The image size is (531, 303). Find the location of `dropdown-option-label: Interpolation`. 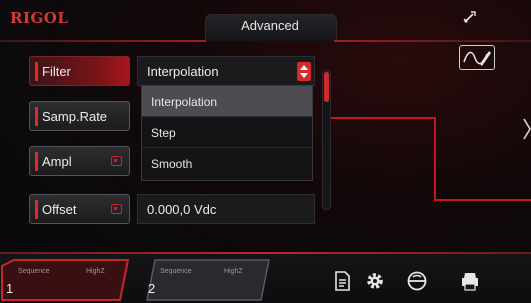

dropdown-option-label: Interpolation is located at coordinates (184, 102).